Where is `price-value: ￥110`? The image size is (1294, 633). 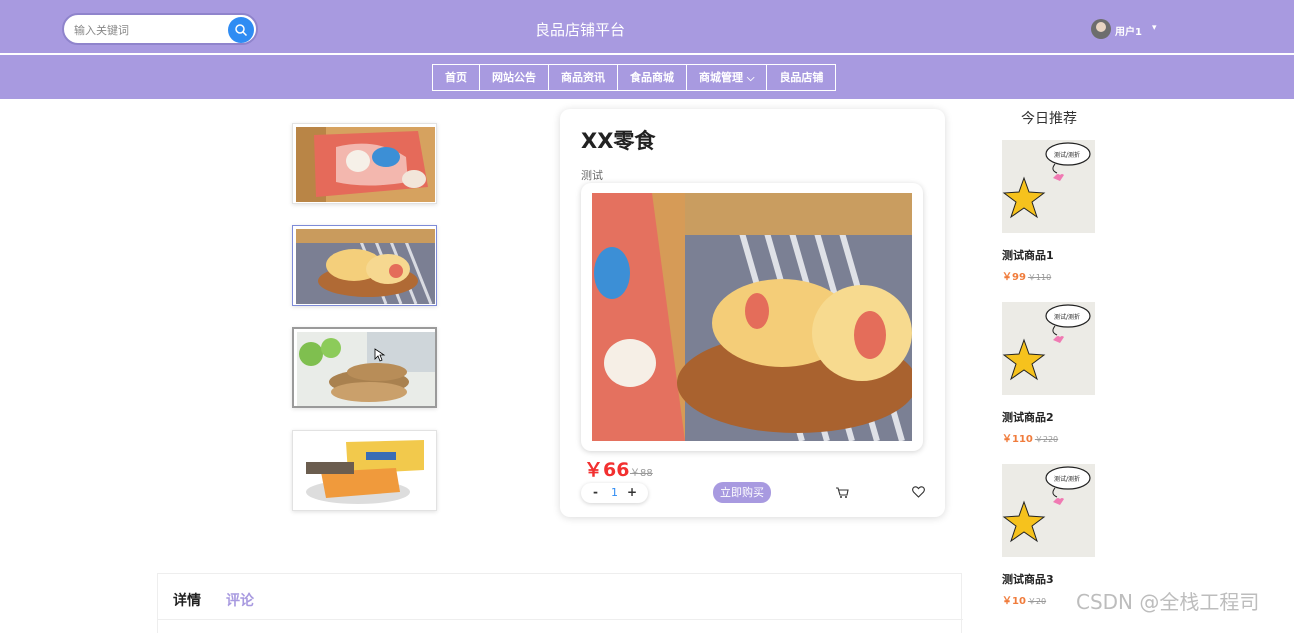
price-value: ￥110 is located at coordinates (1017, 439).